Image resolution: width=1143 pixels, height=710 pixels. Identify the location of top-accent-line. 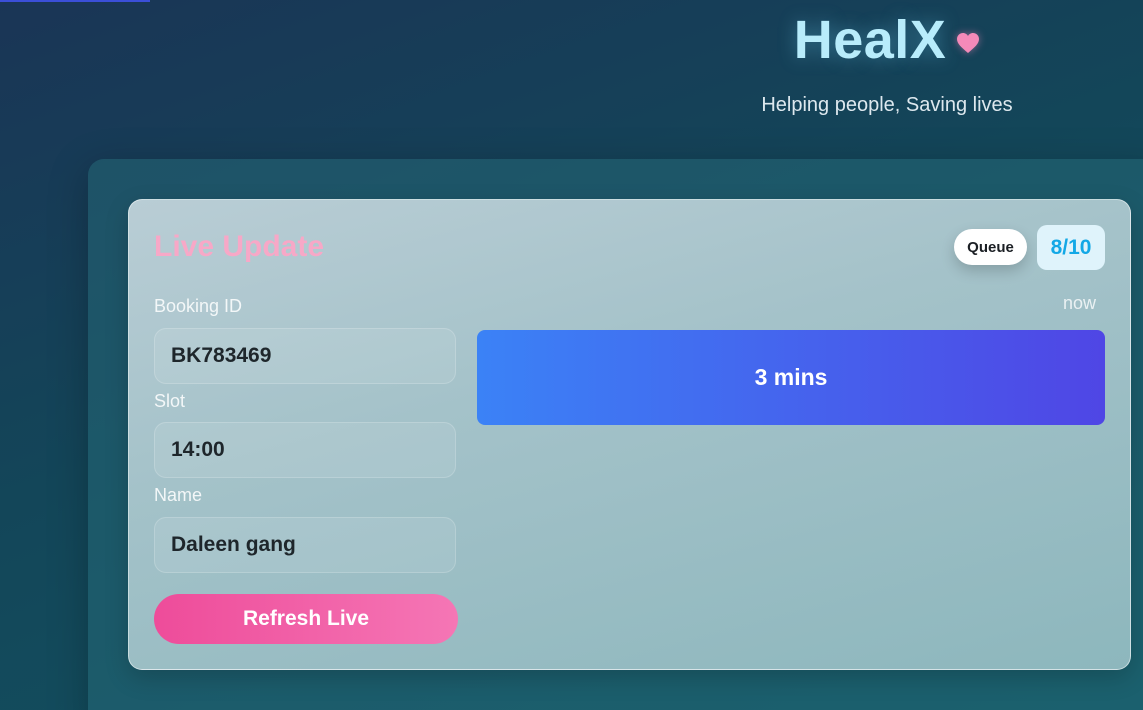
(75, 1).